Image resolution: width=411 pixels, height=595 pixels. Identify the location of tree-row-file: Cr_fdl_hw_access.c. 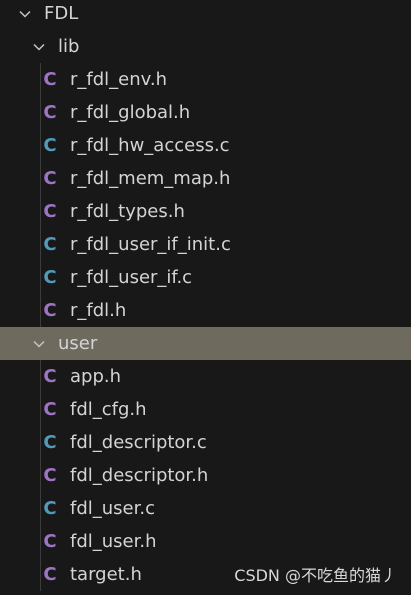
(205, 145).